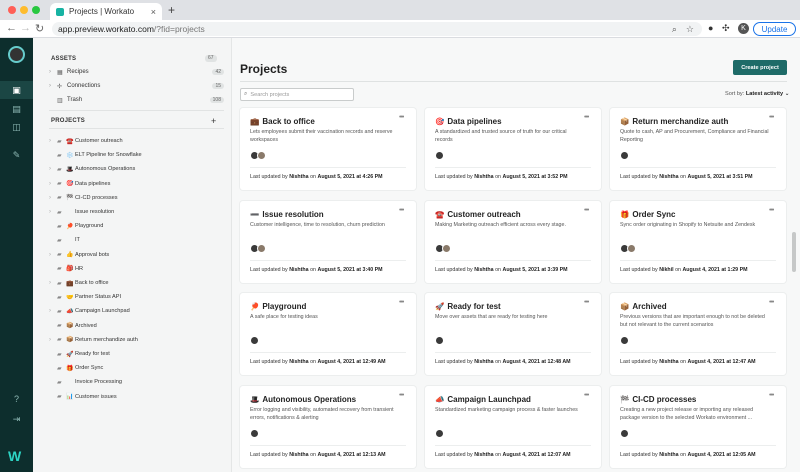 Image resolution: width=800 pixels, height=472 pixels. I want to click on sidebar-project-item: ▰ 📊 Customer issues, so click(136, 397).